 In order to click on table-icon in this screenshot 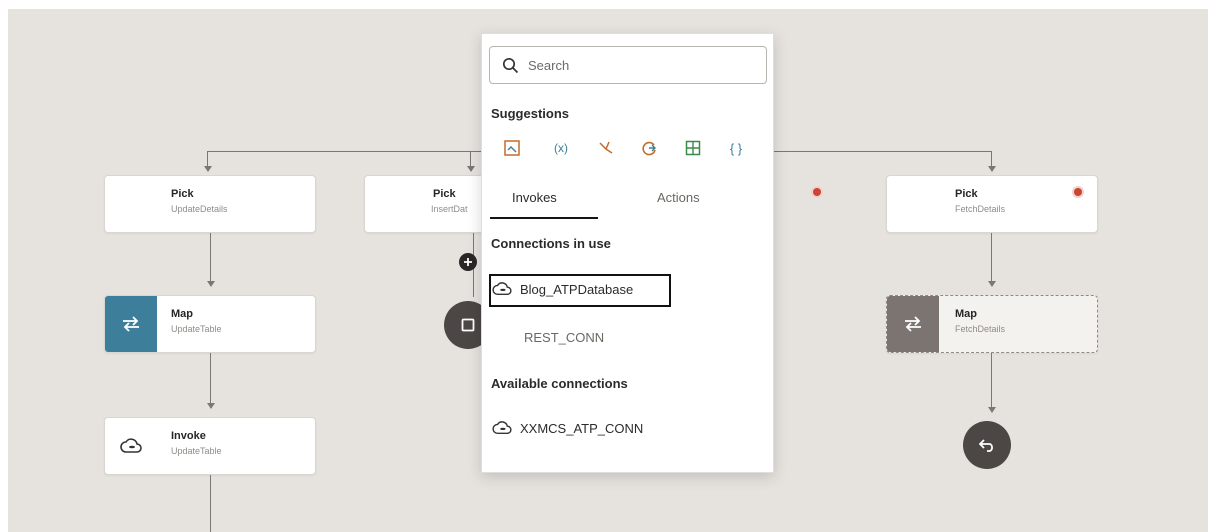, I will do `click(693, 148)`.